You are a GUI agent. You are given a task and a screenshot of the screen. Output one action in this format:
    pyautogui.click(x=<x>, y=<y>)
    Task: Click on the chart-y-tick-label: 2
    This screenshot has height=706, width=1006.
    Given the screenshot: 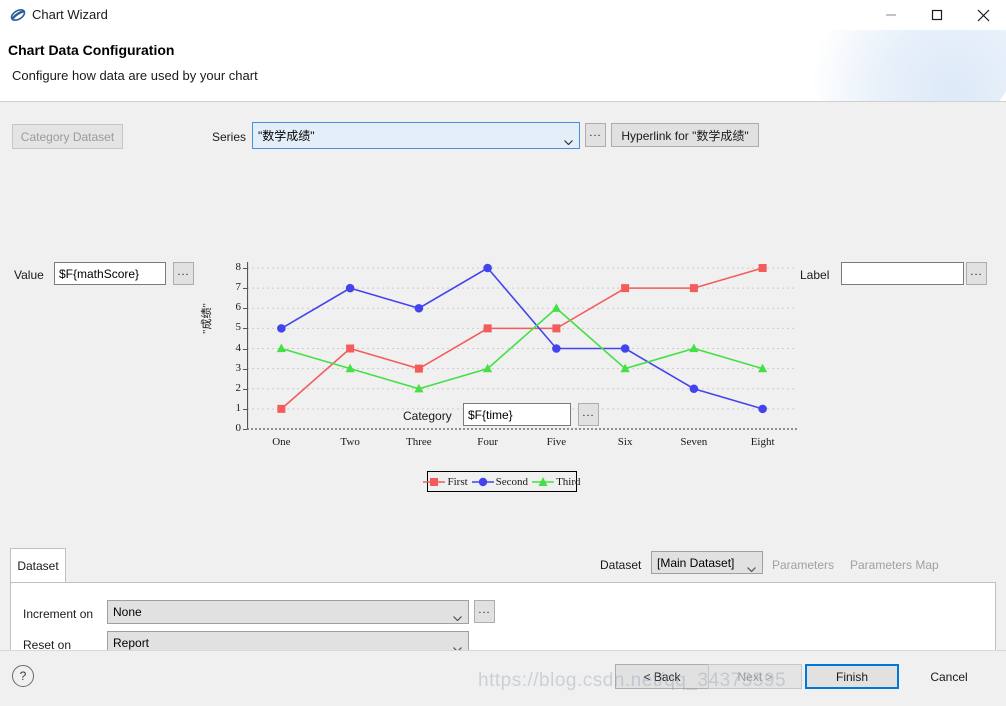 What is the action you would take?
    pyautogui.click(x=238, y=387)
    